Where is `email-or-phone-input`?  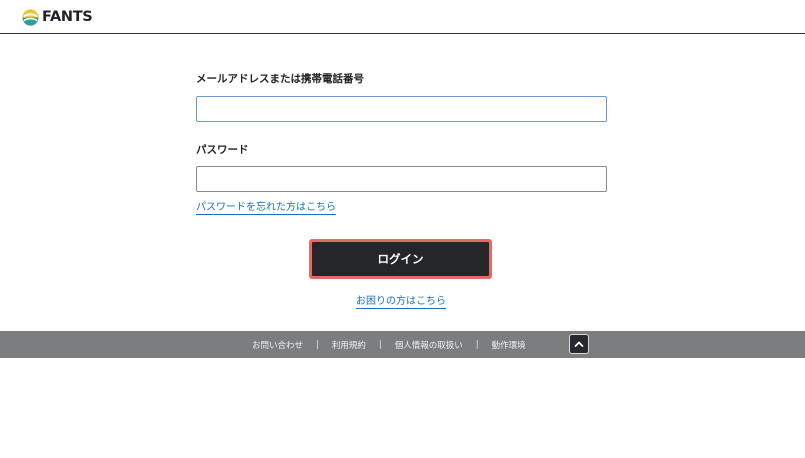 email-or-phone-input is located at coordinates (401, 109).